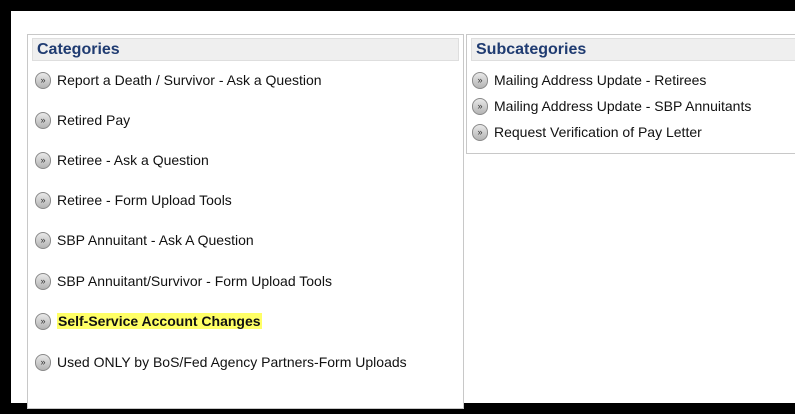 The height and width of the screenshot is (414, 795). Describe the element at coordinates (133, 160) in the screenshot. I see `category-label: Retiree - Ask a Question` at that location.